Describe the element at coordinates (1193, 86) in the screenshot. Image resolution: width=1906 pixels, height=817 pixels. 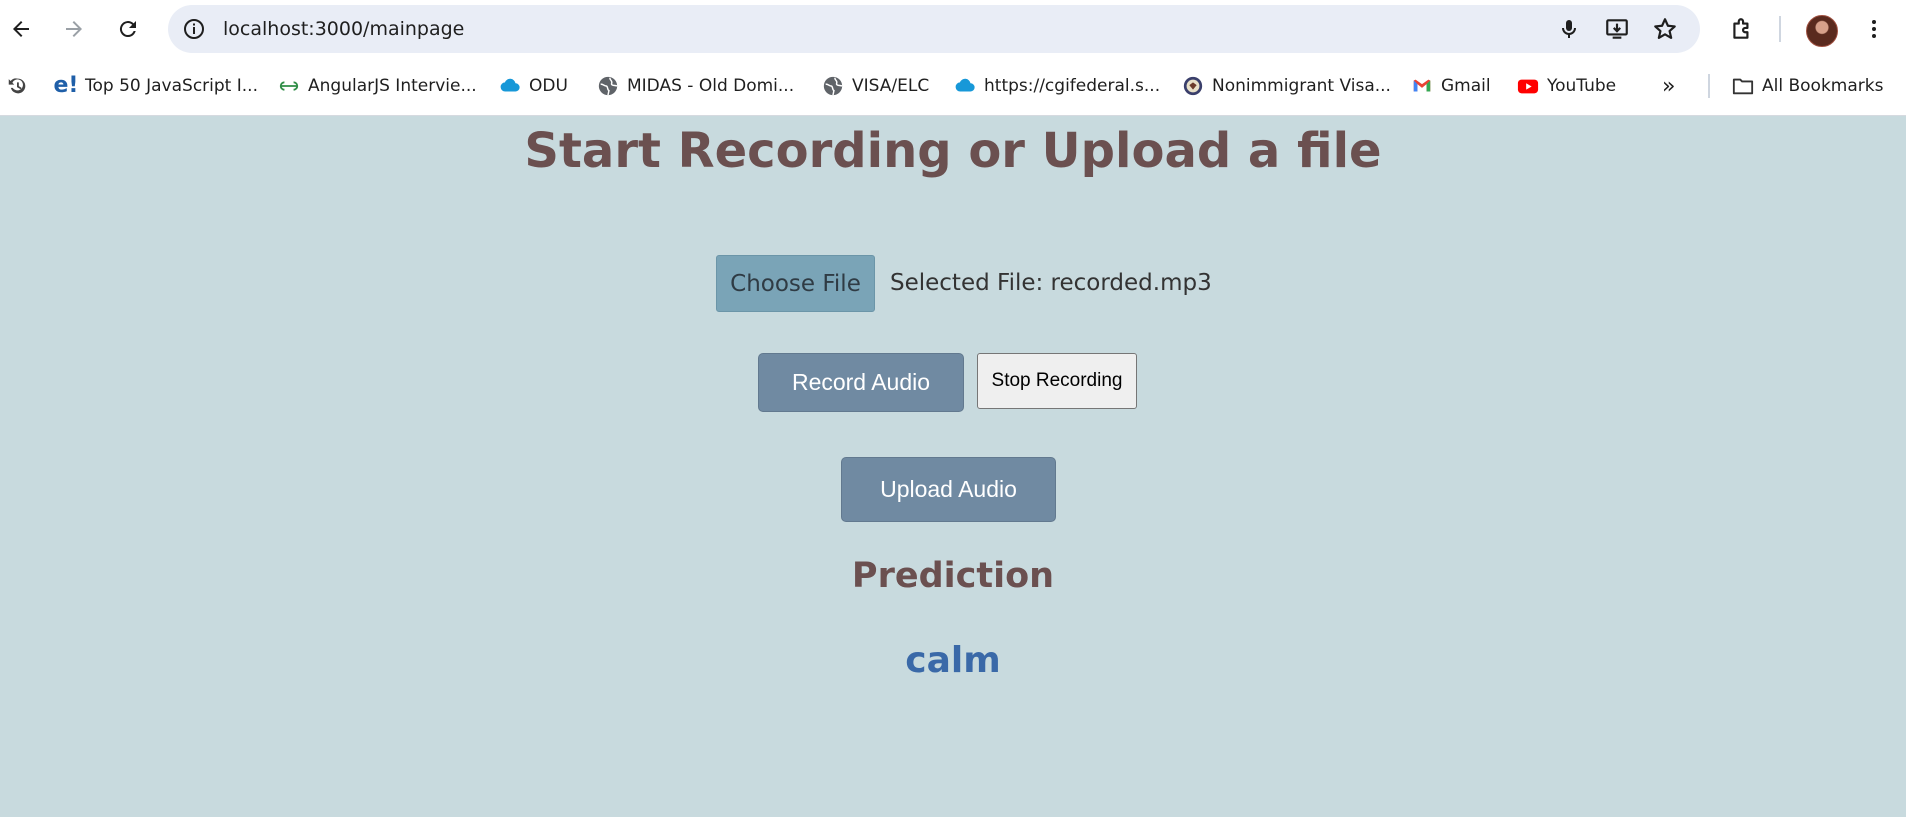
I see `seal-icon` at that location.